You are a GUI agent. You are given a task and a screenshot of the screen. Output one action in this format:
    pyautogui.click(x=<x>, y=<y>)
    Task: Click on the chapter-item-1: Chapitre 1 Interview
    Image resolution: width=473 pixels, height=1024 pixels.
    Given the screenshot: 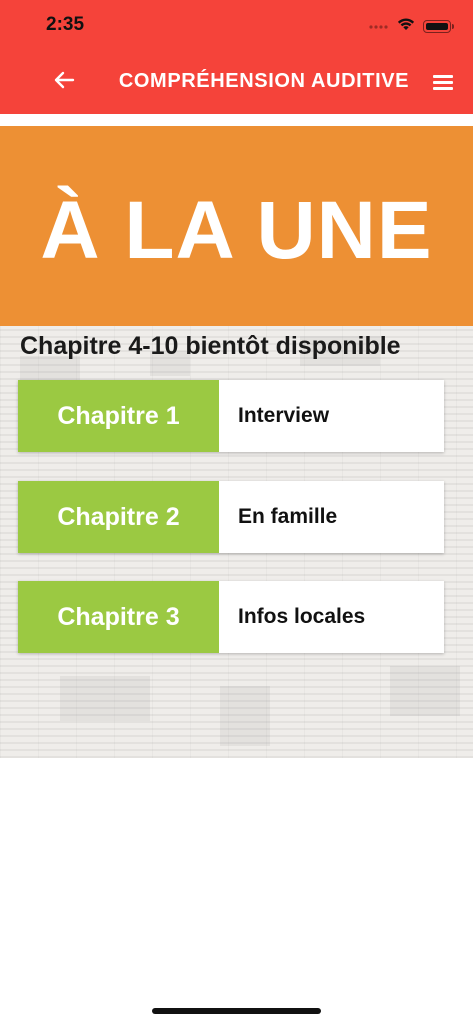 What is the action you would take?
    pyautogui.click(x=231, y=416)
    